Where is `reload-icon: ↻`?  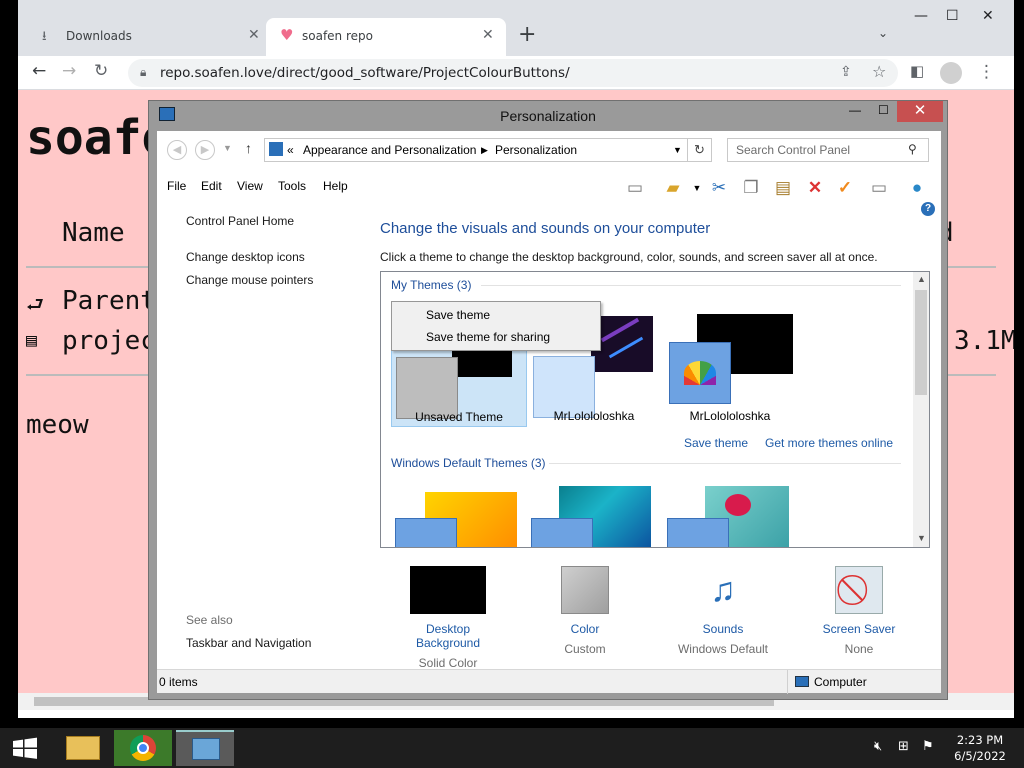 reload-icon: ↻ is located at coordinates (101, 71).